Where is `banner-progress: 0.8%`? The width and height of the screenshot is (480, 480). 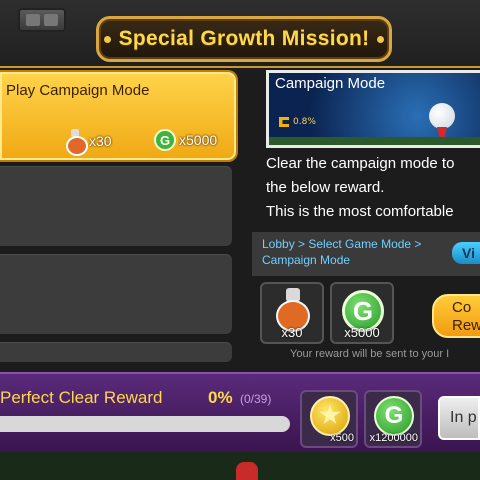 banner-progress: 0.8% is located at coordinates (297, 122).